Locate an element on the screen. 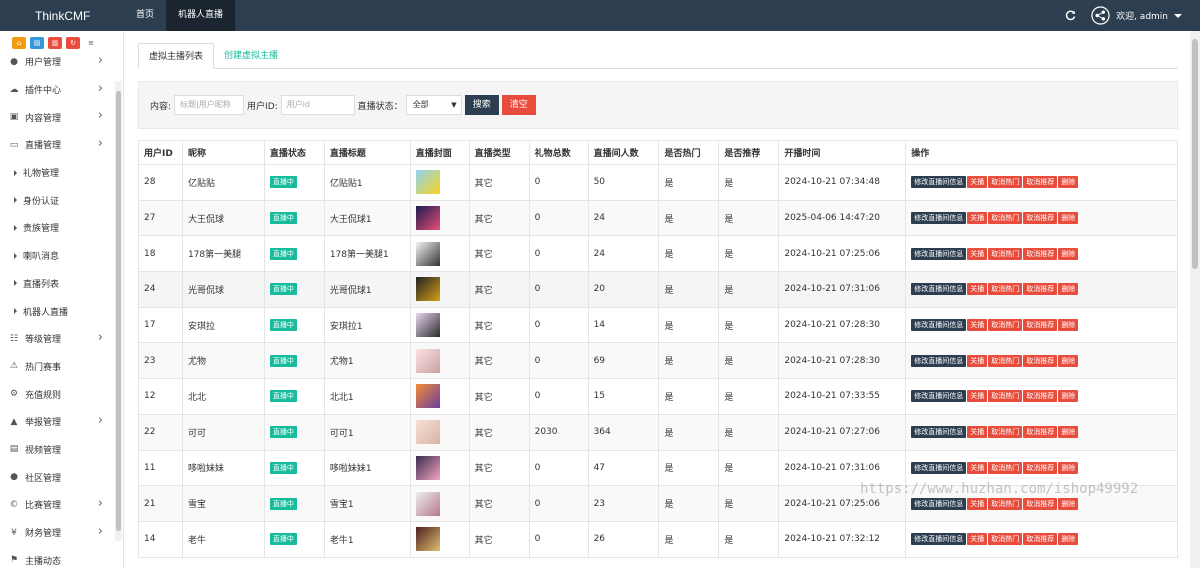 The width and height of the screenshot is (1200, 568). sidebar-item: ¥ 财务管理 › is located at coordinates (57, 533).